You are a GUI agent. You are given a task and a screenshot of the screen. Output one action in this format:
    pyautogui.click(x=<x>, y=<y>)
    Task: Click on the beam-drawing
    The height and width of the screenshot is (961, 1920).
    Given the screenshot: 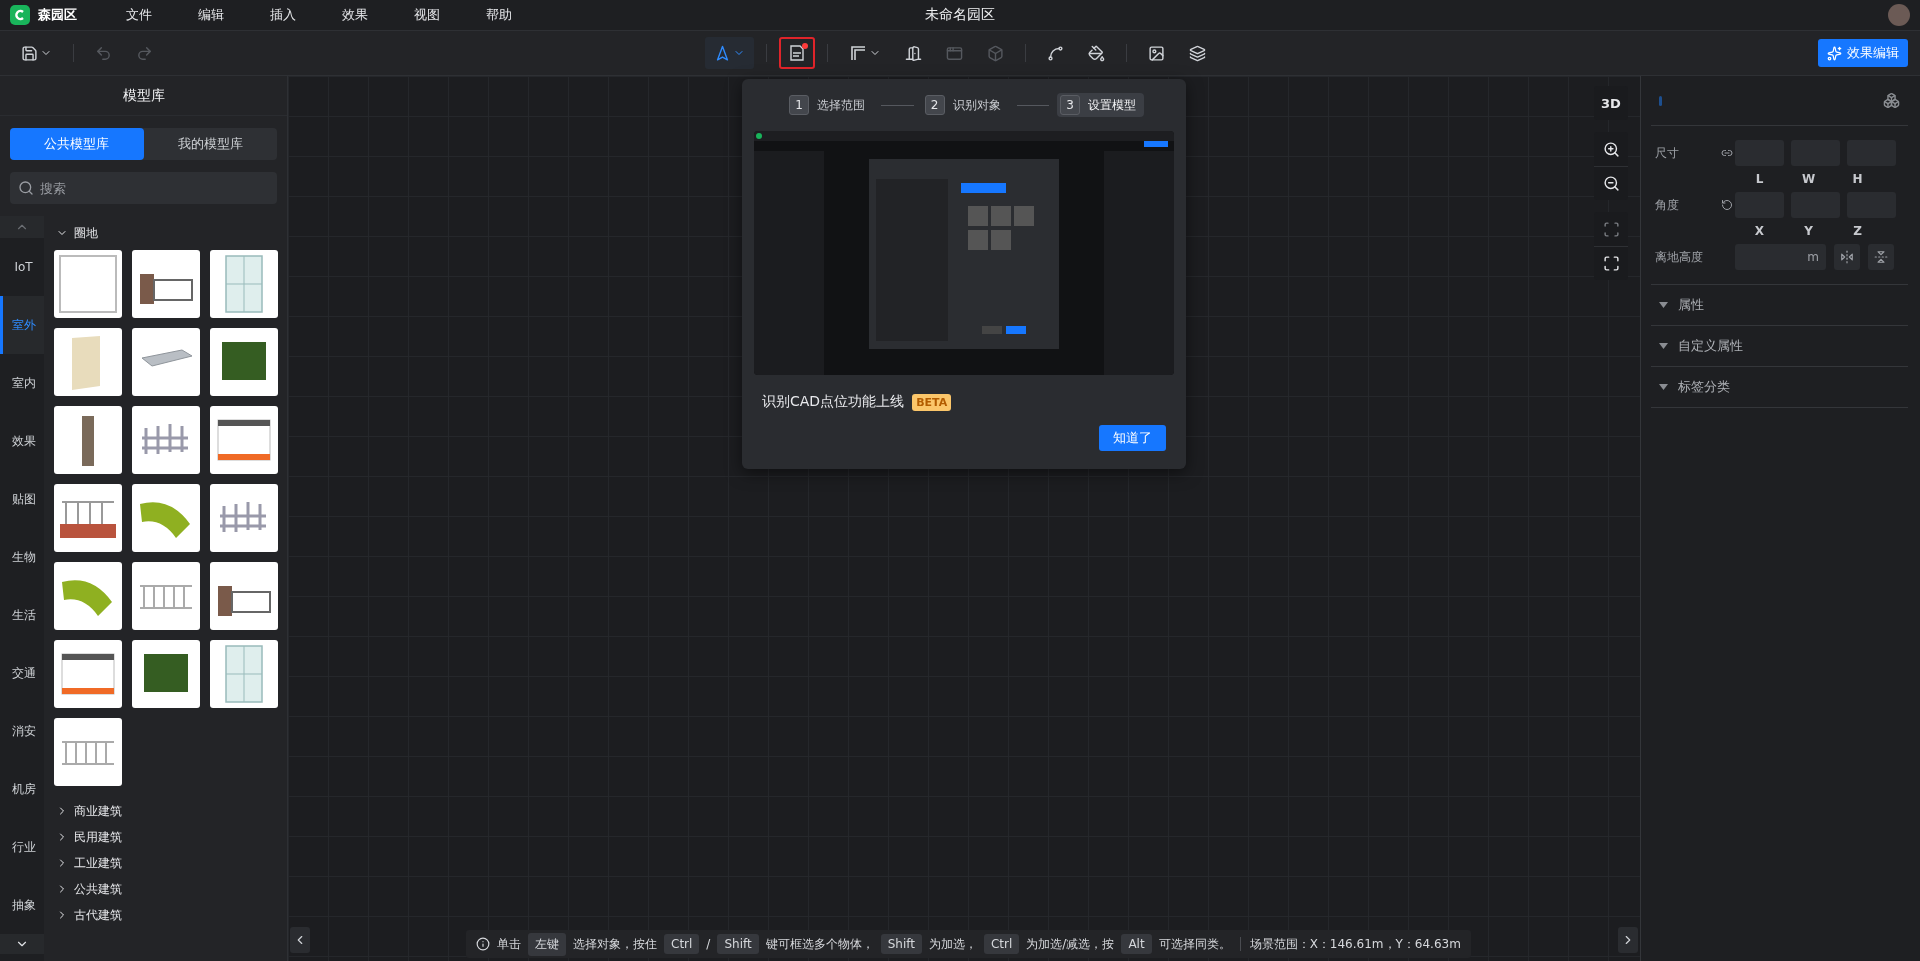 What is the action you would take?
    pyautogui.click(x=167, y=358)
    